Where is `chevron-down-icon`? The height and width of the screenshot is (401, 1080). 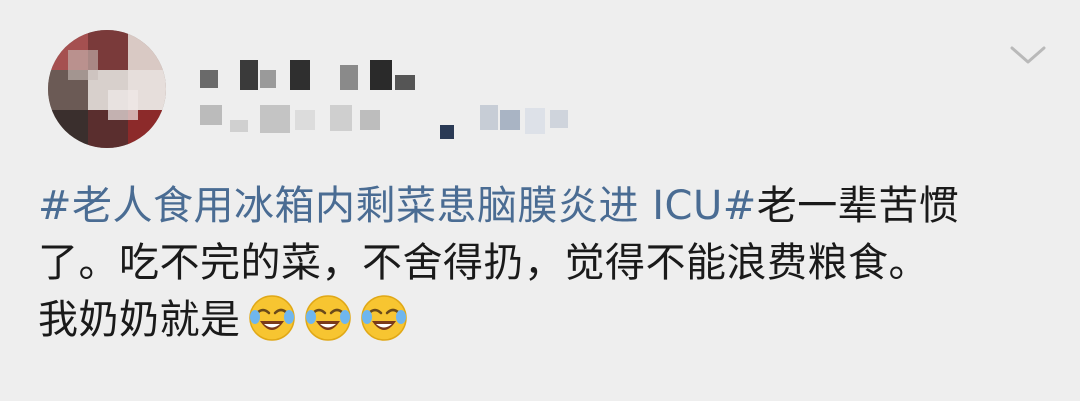
chevron-down-icon is located at coordinates (1028, 55).